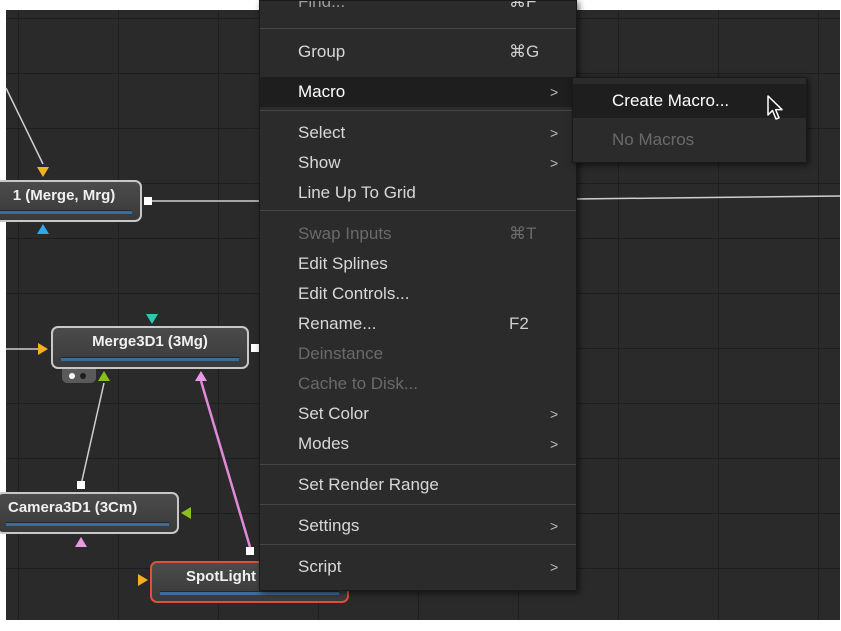  I want to click on spotlight-node-bar, so click(249, 593).